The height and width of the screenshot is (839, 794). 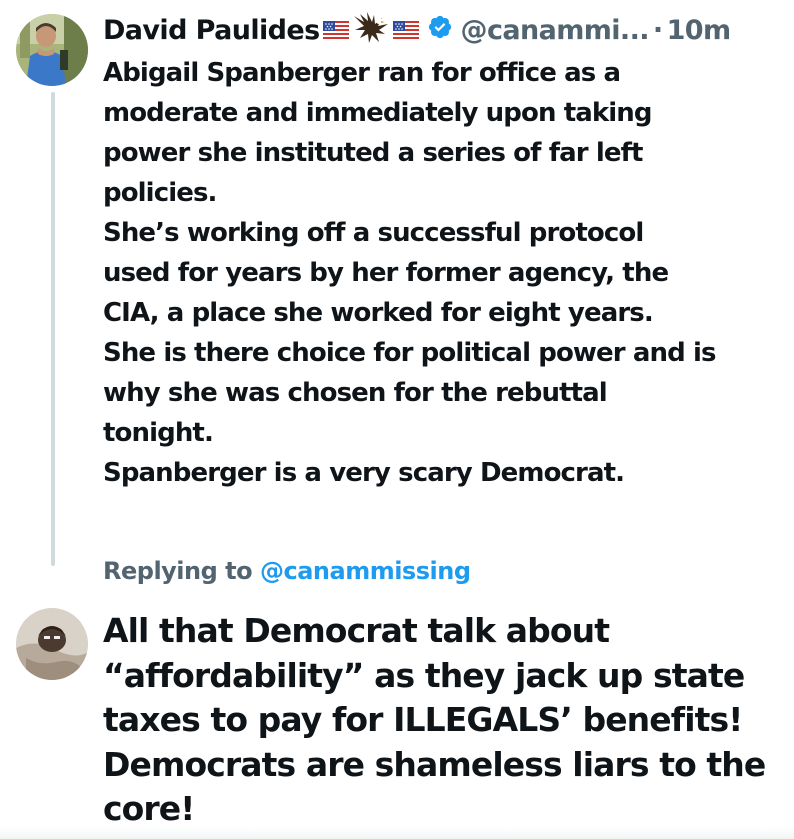 What do you see at coordinates (424, 675) in the screenshot?
I see `reply-text-line: “affordability” as they jack up state` at bounding box center [424, 675].